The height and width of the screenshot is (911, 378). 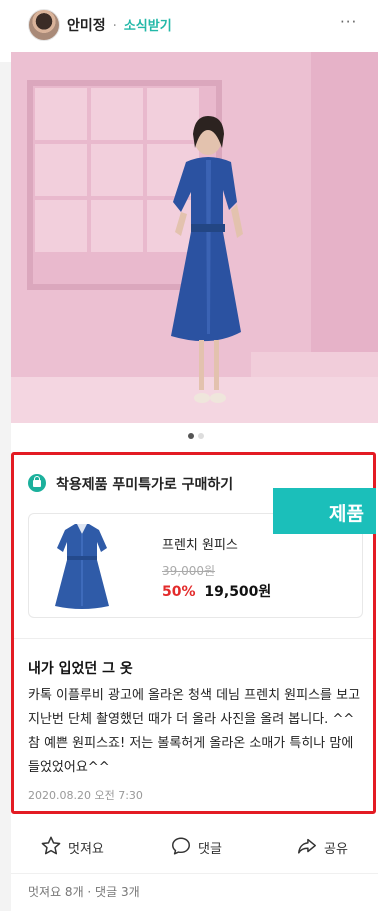 I want to click on carousel-indicator, so click(x=200, y=437).